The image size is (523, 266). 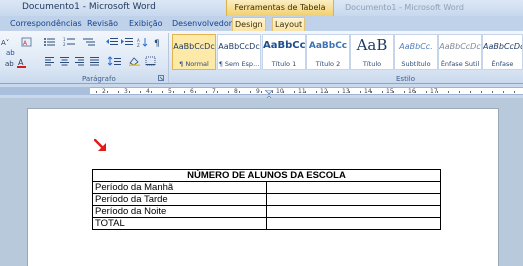 I want to click on ruler-number: 7, so click(x=214, y=91).